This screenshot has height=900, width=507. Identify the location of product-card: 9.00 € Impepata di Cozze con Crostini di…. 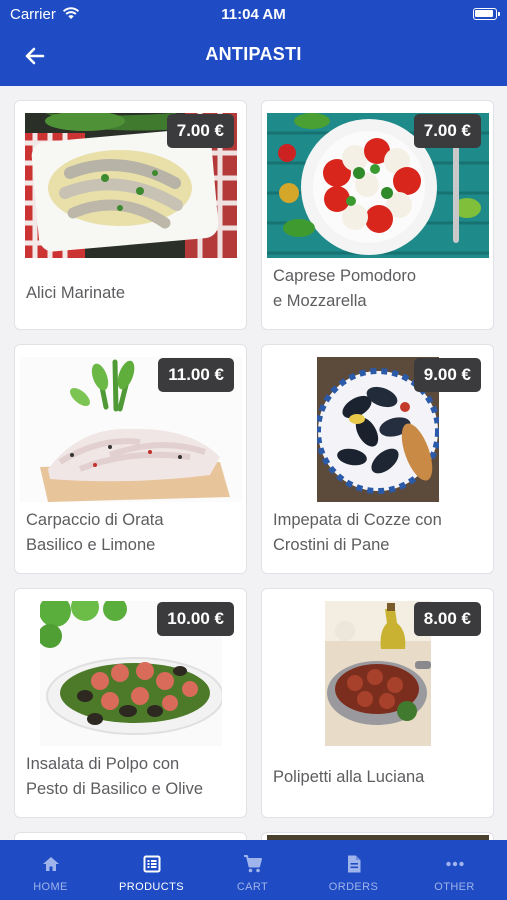
(377, 459).